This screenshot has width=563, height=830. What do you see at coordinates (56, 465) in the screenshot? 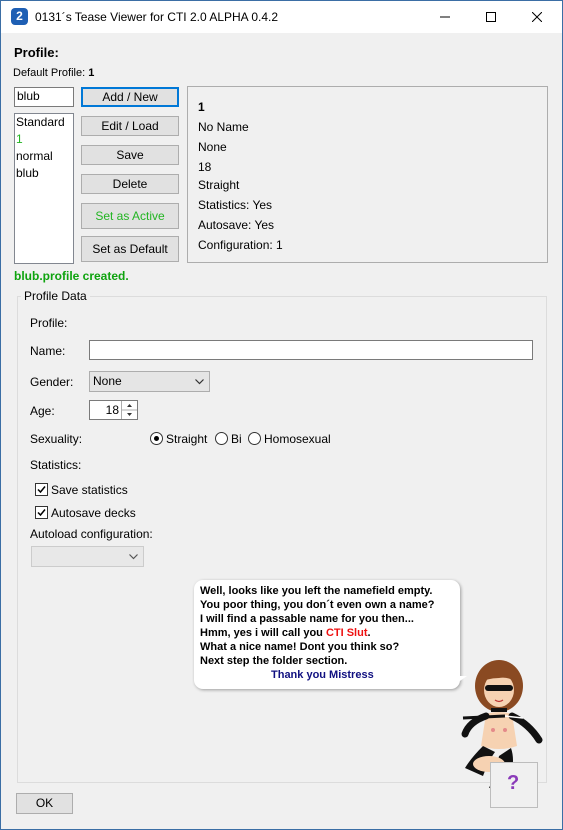
I see `statistics-label: Statistics:` at bounding box center [56, 465].